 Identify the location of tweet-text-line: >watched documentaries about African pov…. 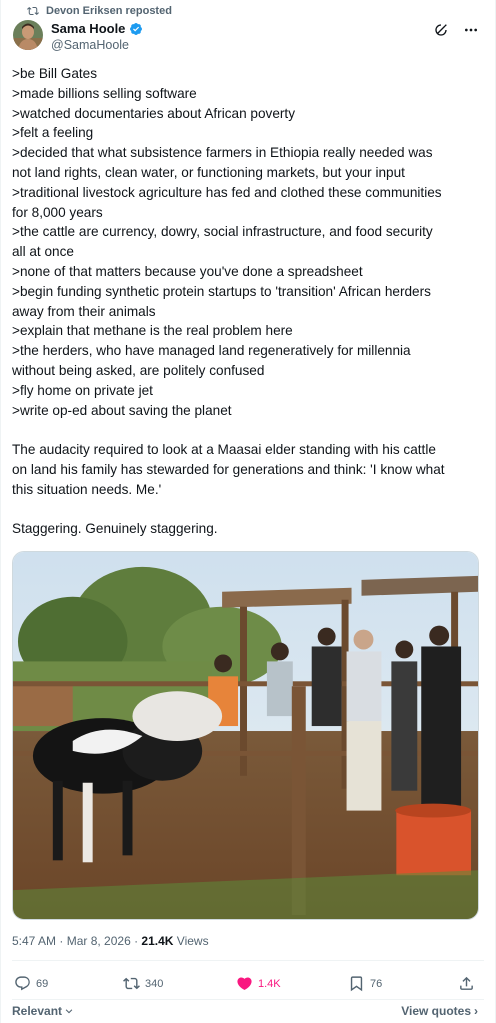
(153, 113).